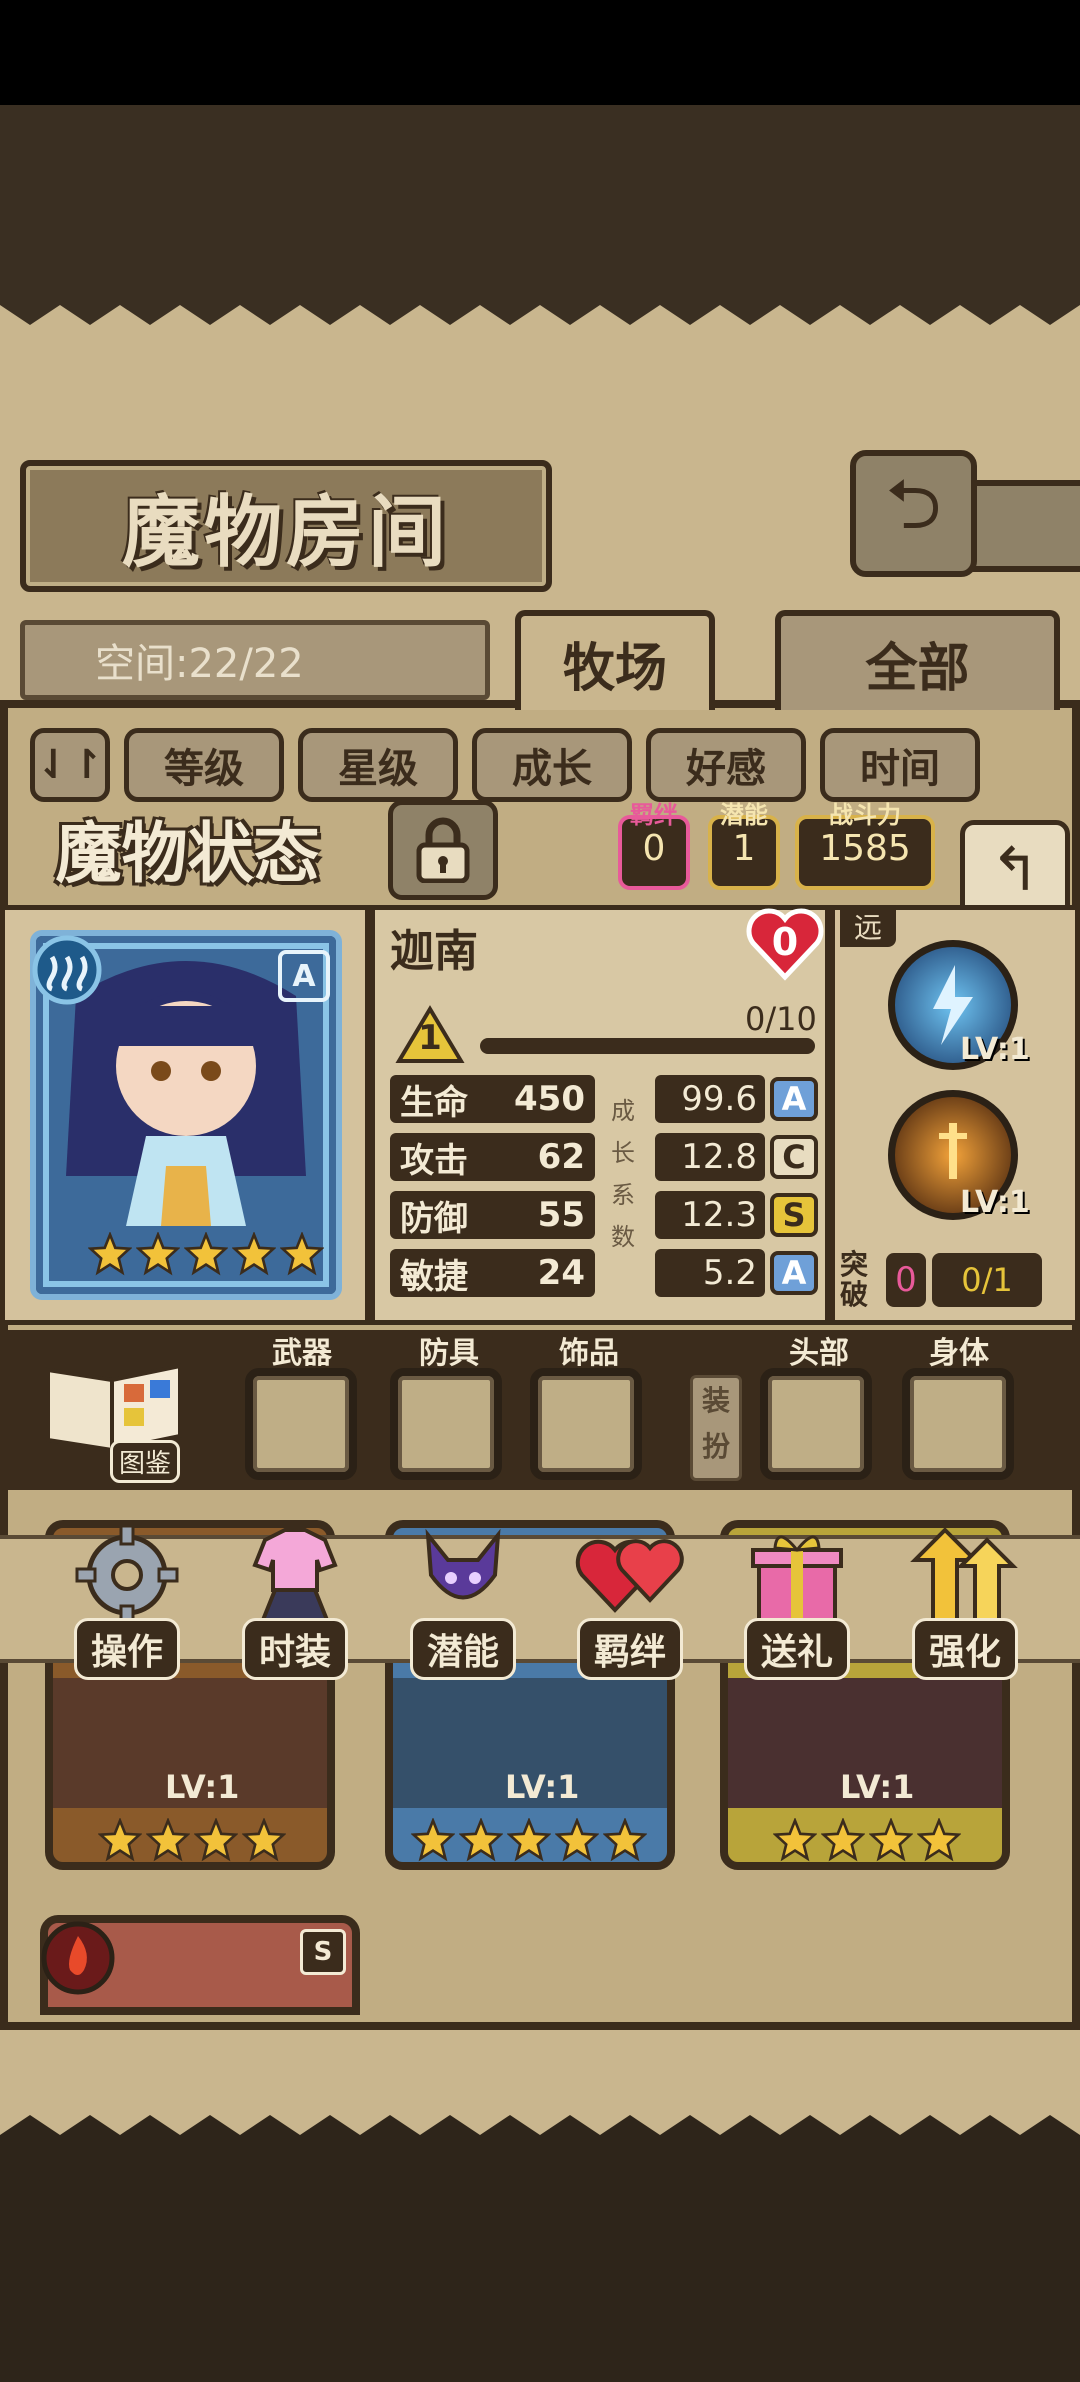  I want to click on tab-all: 全部, so click(917, 660).